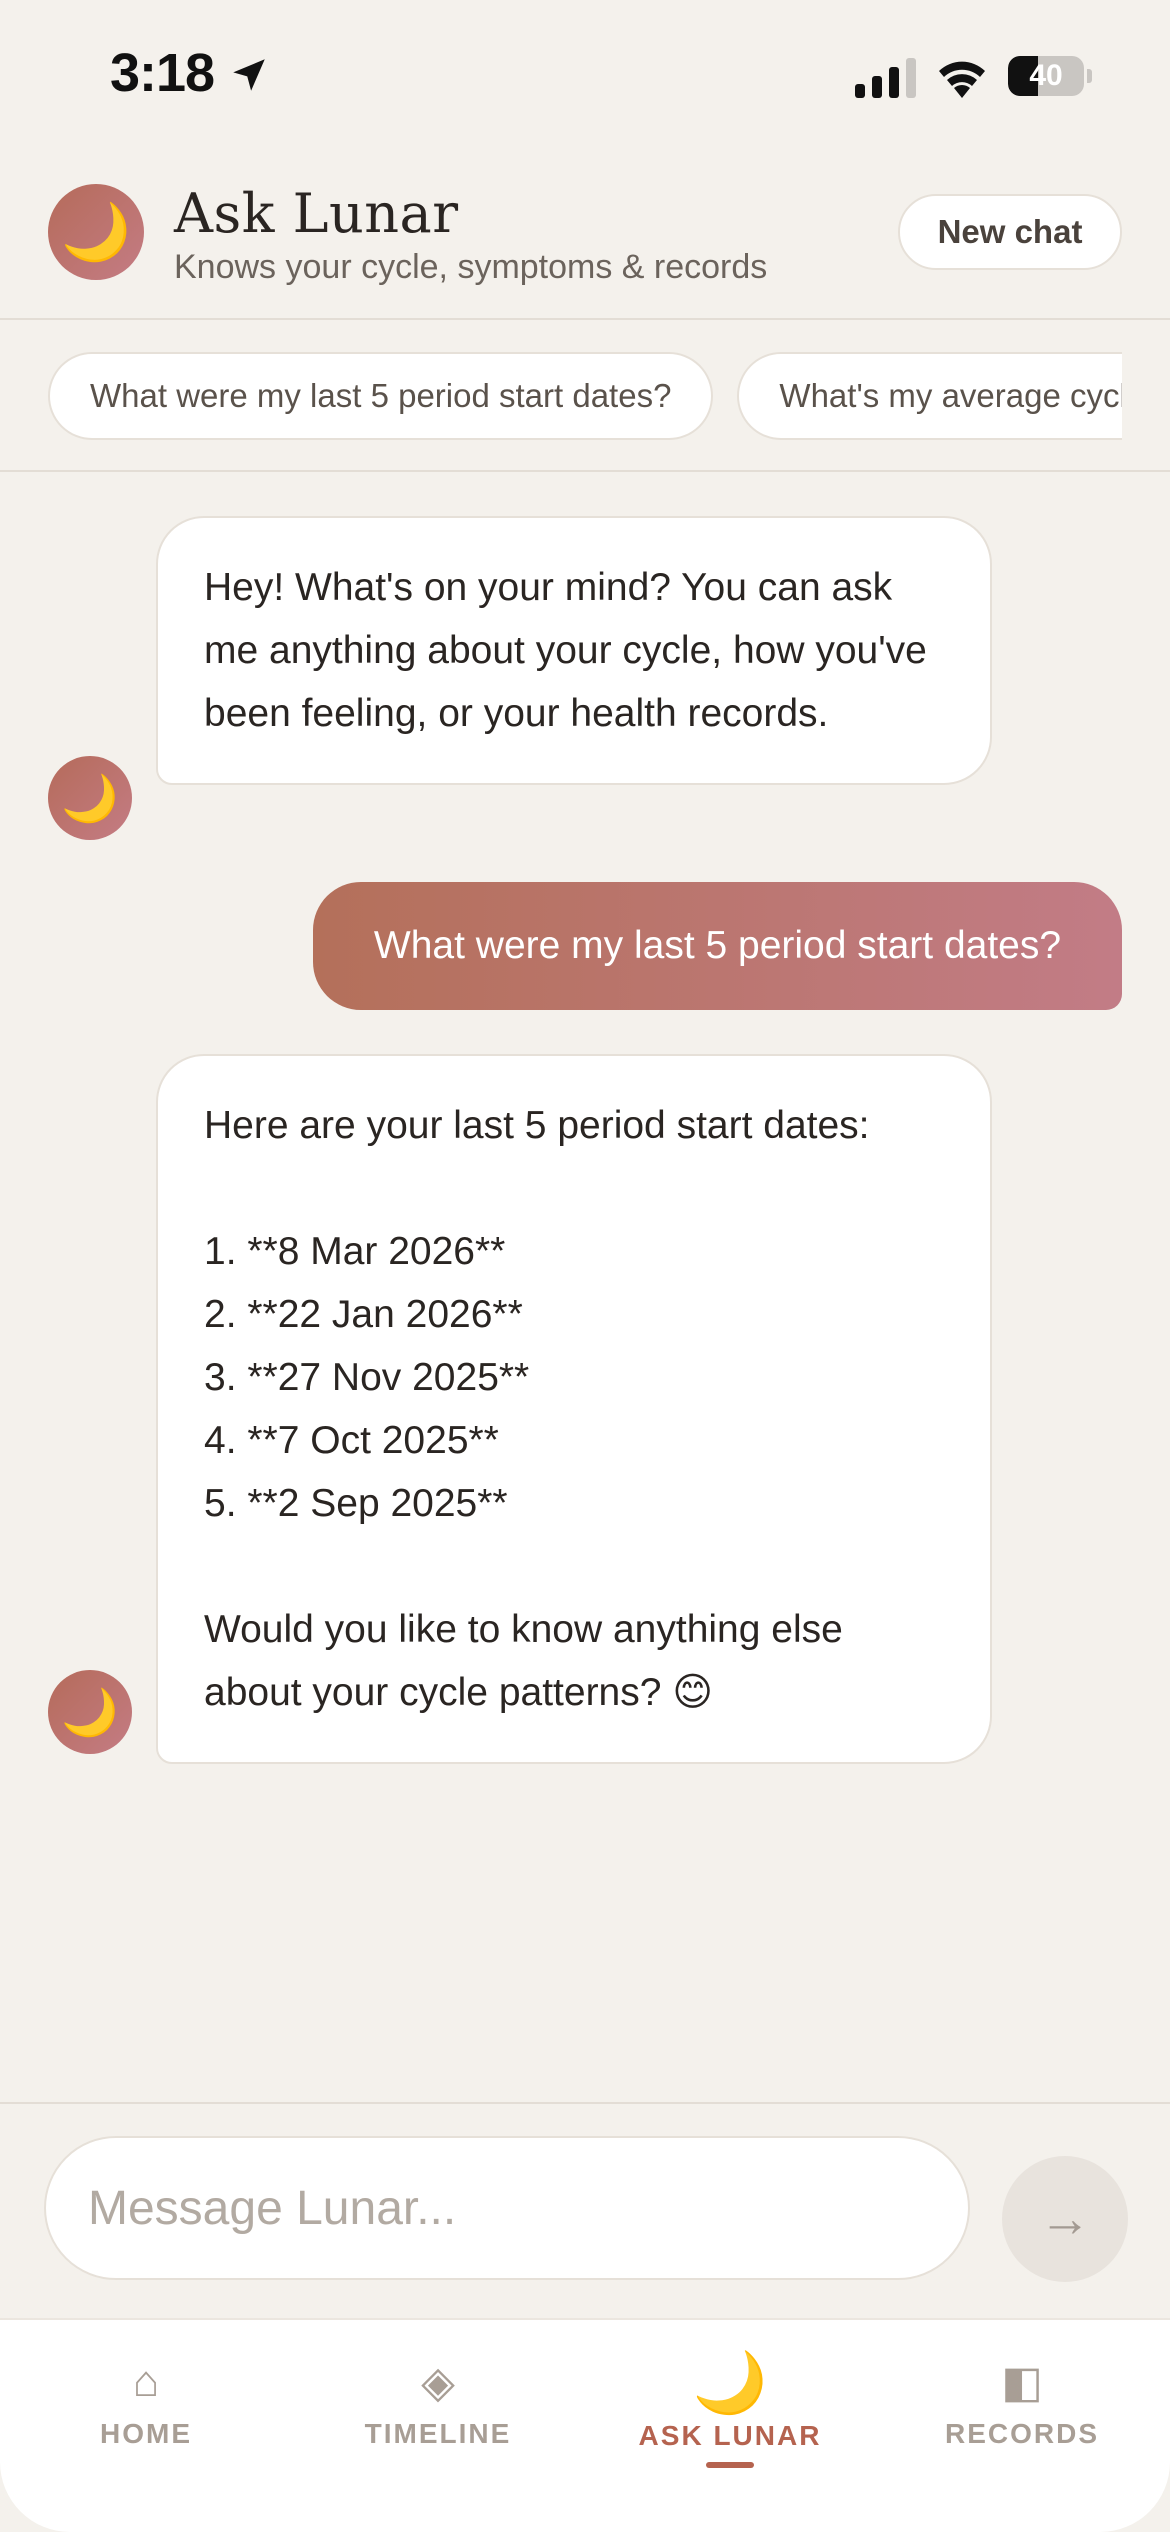  What do you see at coordinates (507, 2208) in the screenshot?
I see `message-input` at bounding box center [507, 2208].